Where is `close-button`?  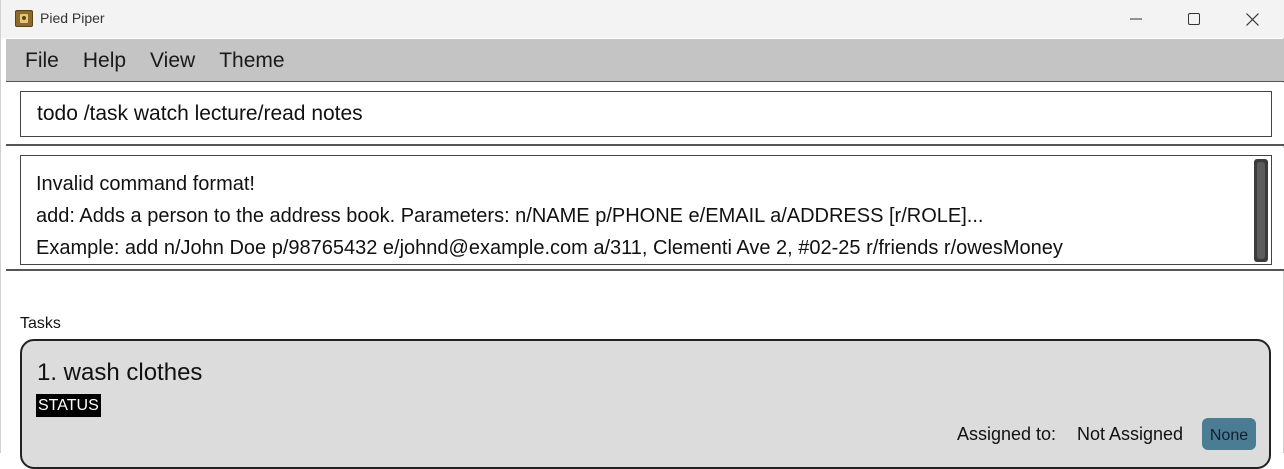 close-button is located at coordinates (1252, 19).